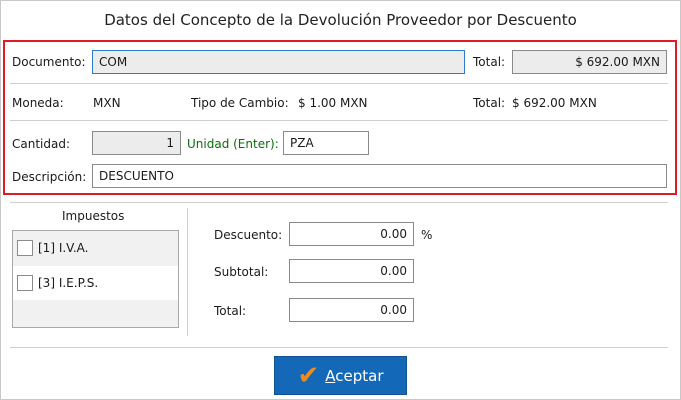 Image resolution: width=681 pixels, height=400 pixels. Describe the element at coordinates (554, 103) in the screenshot. I see `total-info-value: $ 692.00 MXN` at that location.